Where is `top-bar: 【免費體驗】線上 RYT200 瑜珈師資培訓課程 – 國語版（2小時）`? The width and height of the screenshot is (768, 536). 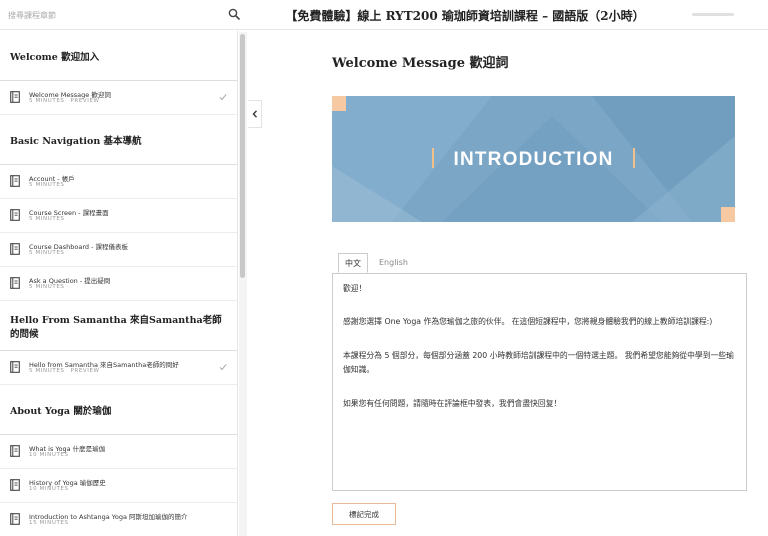
top-bar: 【免費體驗】線上 RYT200 瑜珈師資培訓課程 – 國語版（2小時） is located at coordinates (384, 15).